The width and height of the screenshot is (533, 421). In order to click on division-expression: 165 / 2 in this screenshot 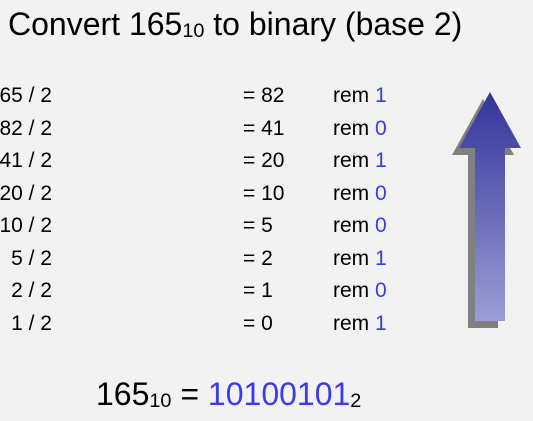, I will do `click(26, 95)`.